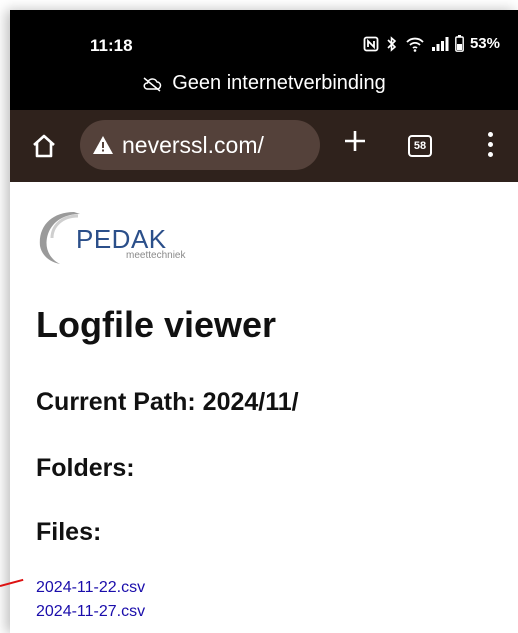  What do you see at coordinates (124, 237) in the screenshot?
I see `pedak-logo: PEDAK meettechniek` at bounding box center [124, 237].